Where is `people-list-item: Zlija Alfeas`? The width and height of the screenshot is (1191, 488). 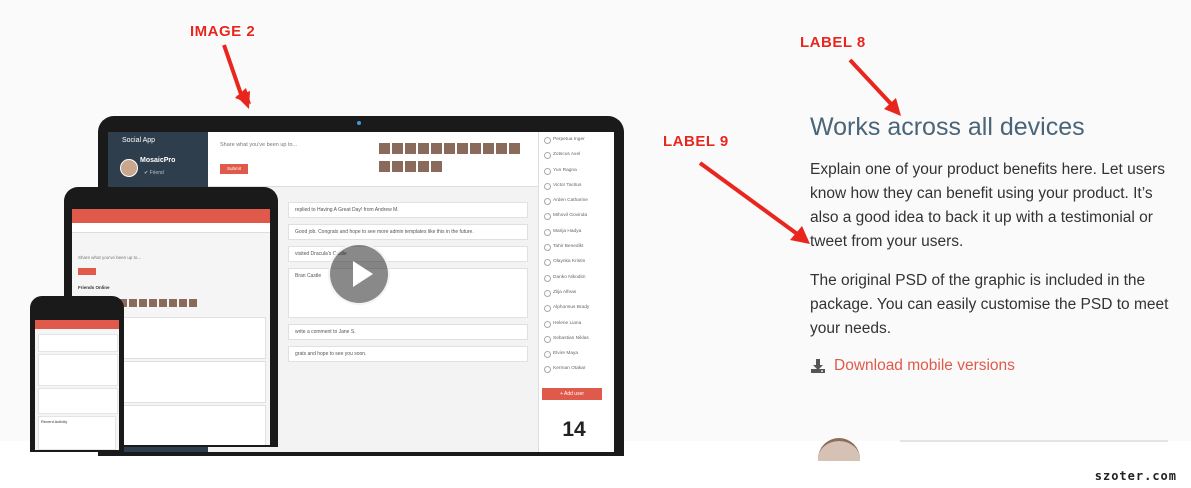
people-list-item: Zlija Alfeas is located at coordinates (576, 292).